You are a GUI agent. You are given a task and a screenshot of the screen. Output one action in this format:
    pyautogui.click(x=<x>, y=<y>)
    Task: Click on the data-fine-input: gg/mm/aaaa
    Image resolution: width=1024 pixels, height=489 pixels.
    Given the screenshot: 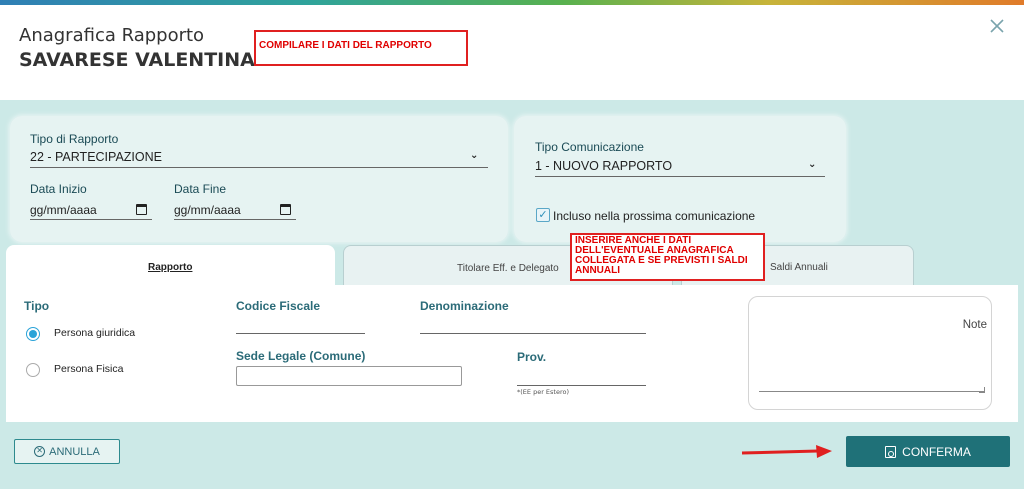 What is the action you would take?
    pyautogui.click(x=207, y=210)
    